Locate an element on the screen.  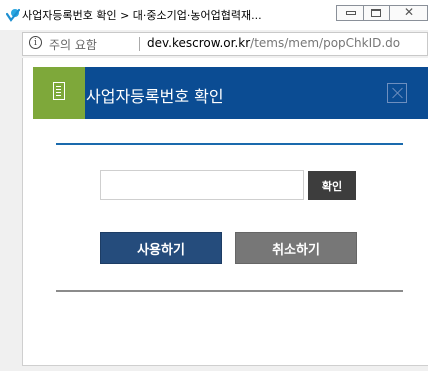
security-warning-label: 주의 요함 is located at coordinates (73, 44).